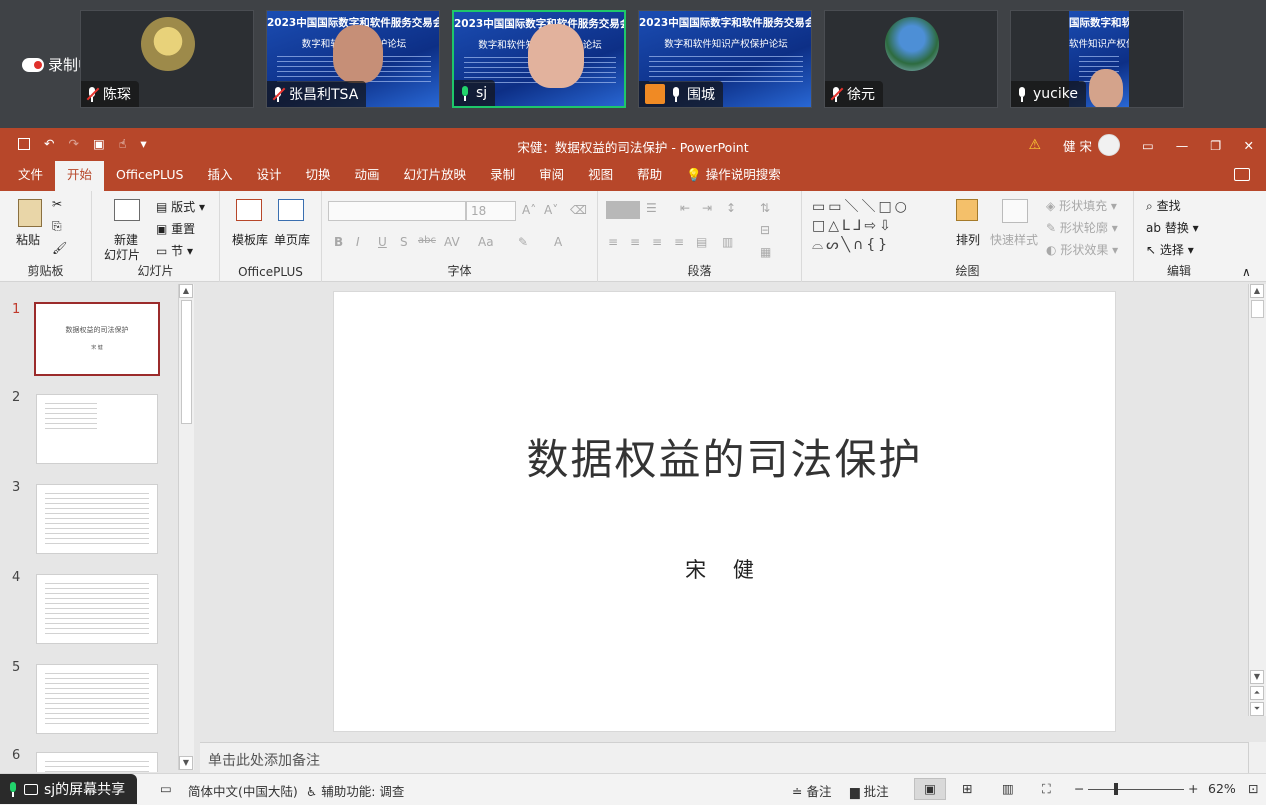 The width and height of the screenshot is (1266, 805). What do you see at coordinates (1015, 211) in the screenshot?
I see `quick-styles-icon` at bounding box center [1015, 211].